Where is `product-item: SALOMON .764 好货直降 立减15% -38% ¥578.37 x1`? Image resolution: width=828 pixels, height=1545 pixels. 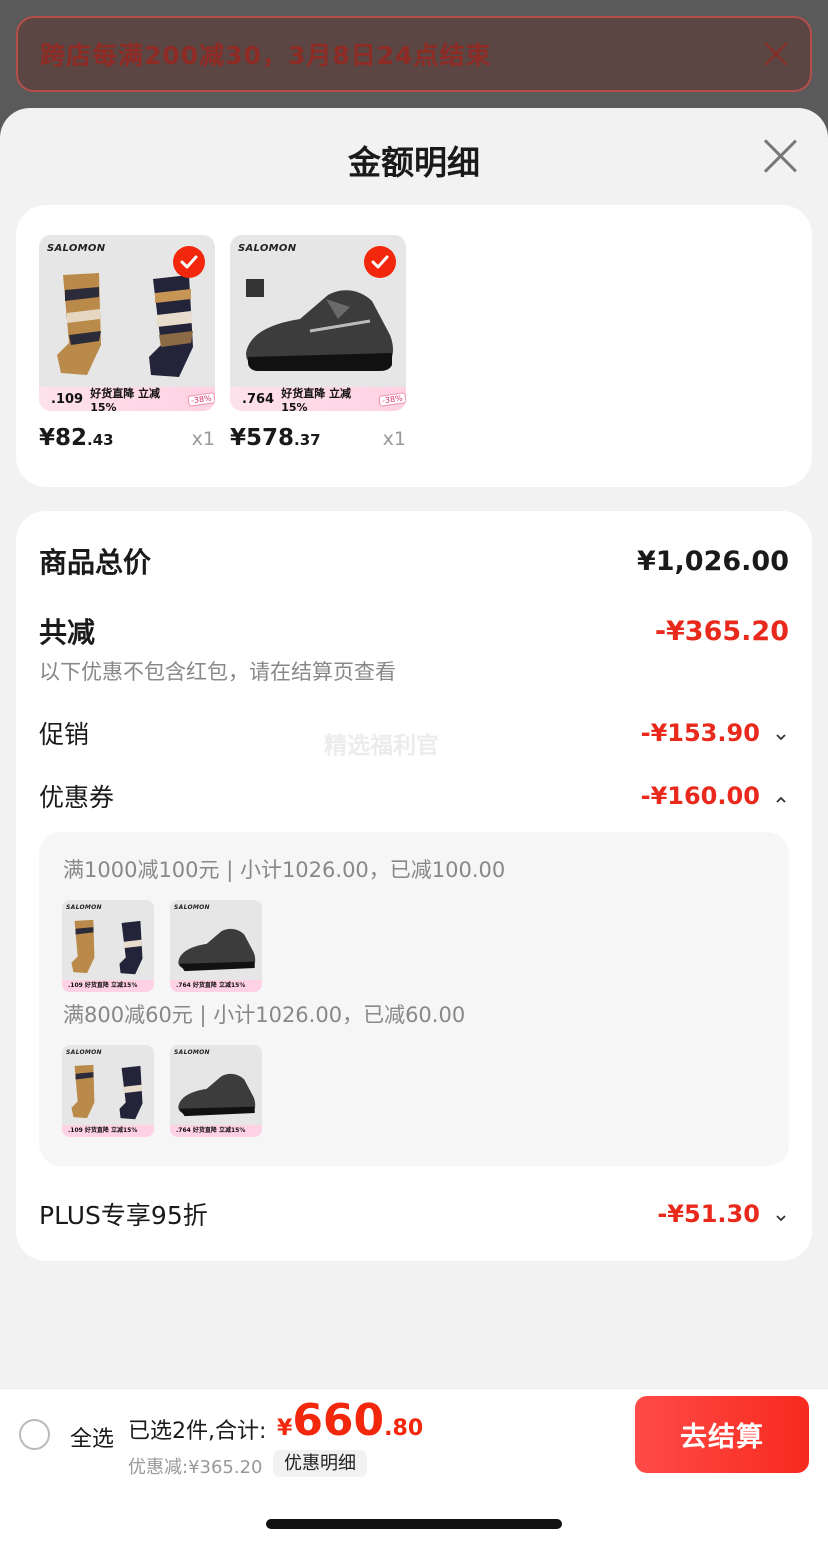 product-item: SALOMON .764 好货直降 立减15% -38% ¥578.37 x1 is located at coordinates (318, 343).